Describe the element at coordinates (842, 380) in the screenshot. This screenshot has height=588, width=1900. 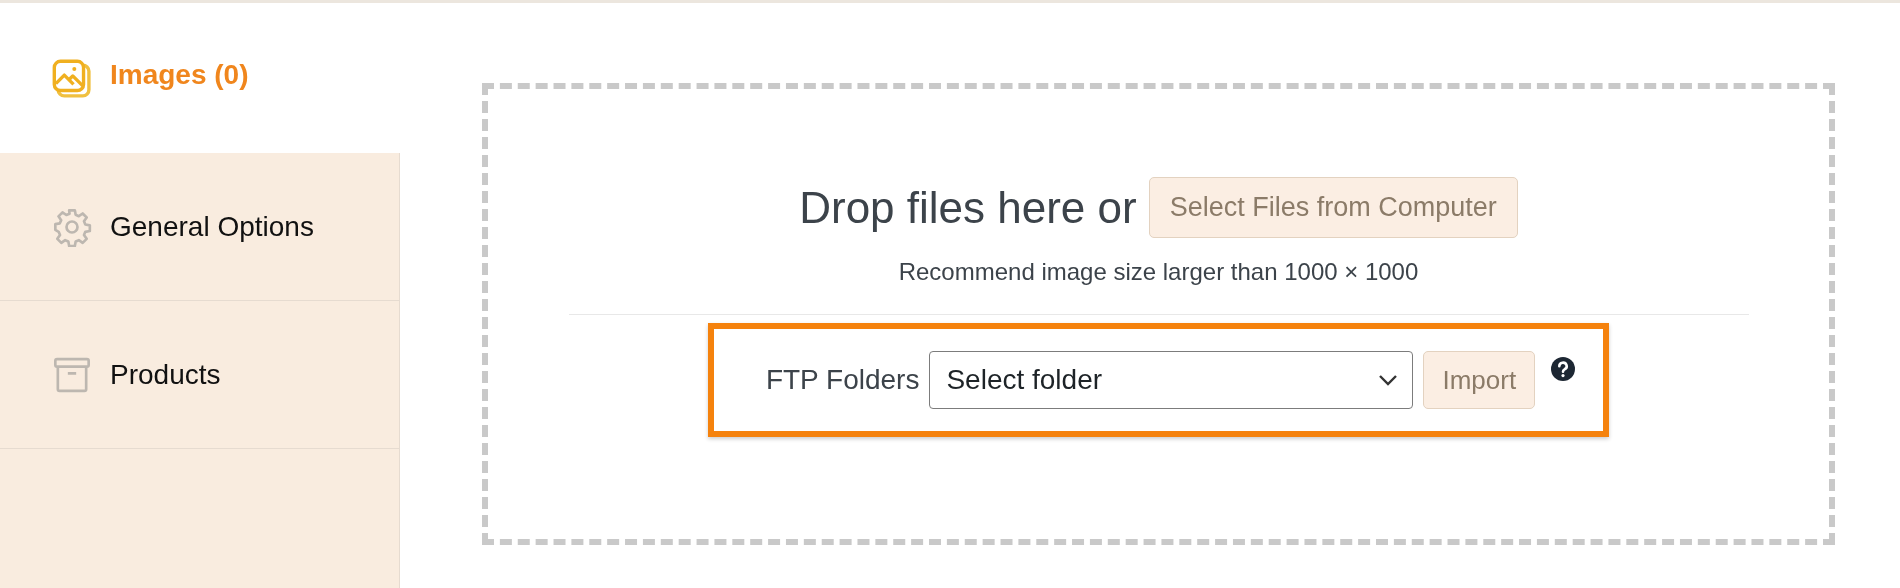
I see `ftp-folders-label: FTP Folders` at that location.